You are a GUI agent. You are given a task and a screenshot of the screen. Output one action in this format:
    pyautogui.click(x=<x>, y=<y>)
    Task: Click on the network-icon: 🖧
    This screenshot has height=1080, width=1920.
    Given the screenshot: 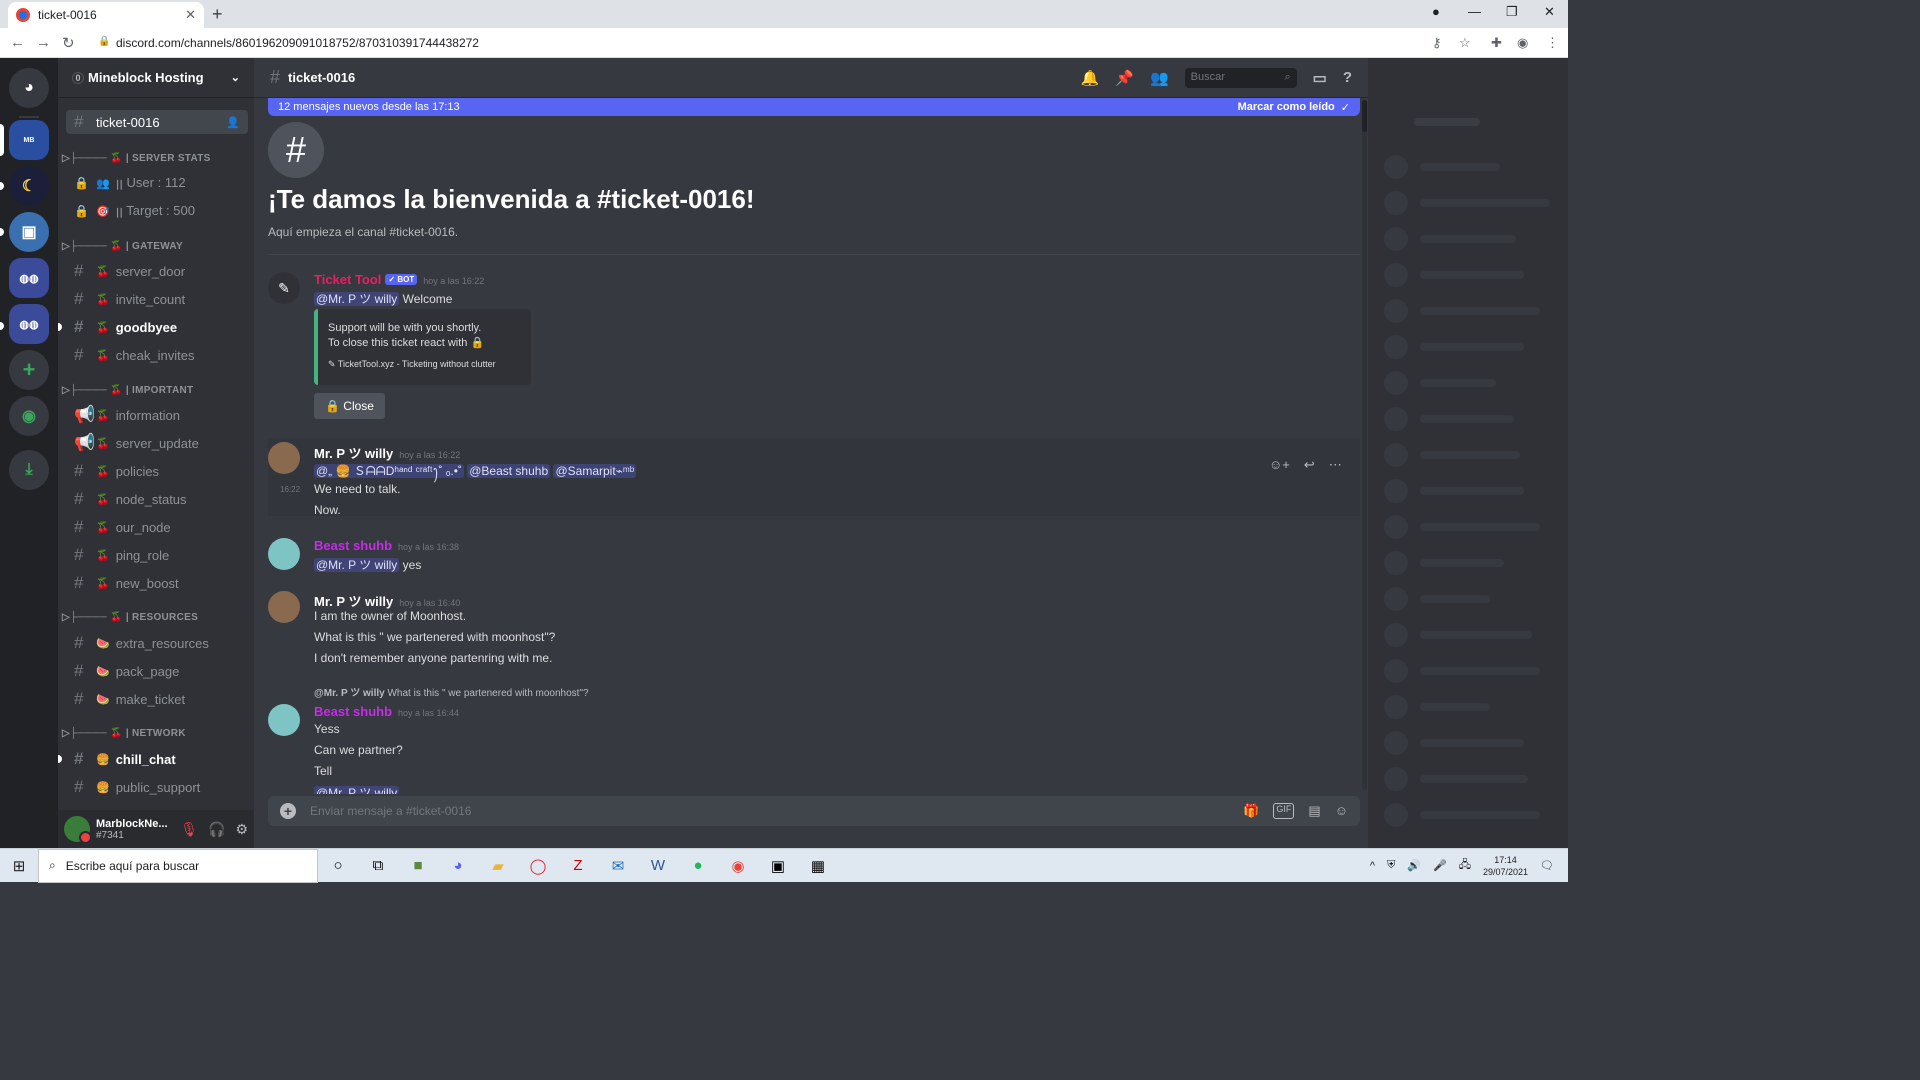 What is the action you would take?
    pyautogui.click(x=1465, y=865)
    